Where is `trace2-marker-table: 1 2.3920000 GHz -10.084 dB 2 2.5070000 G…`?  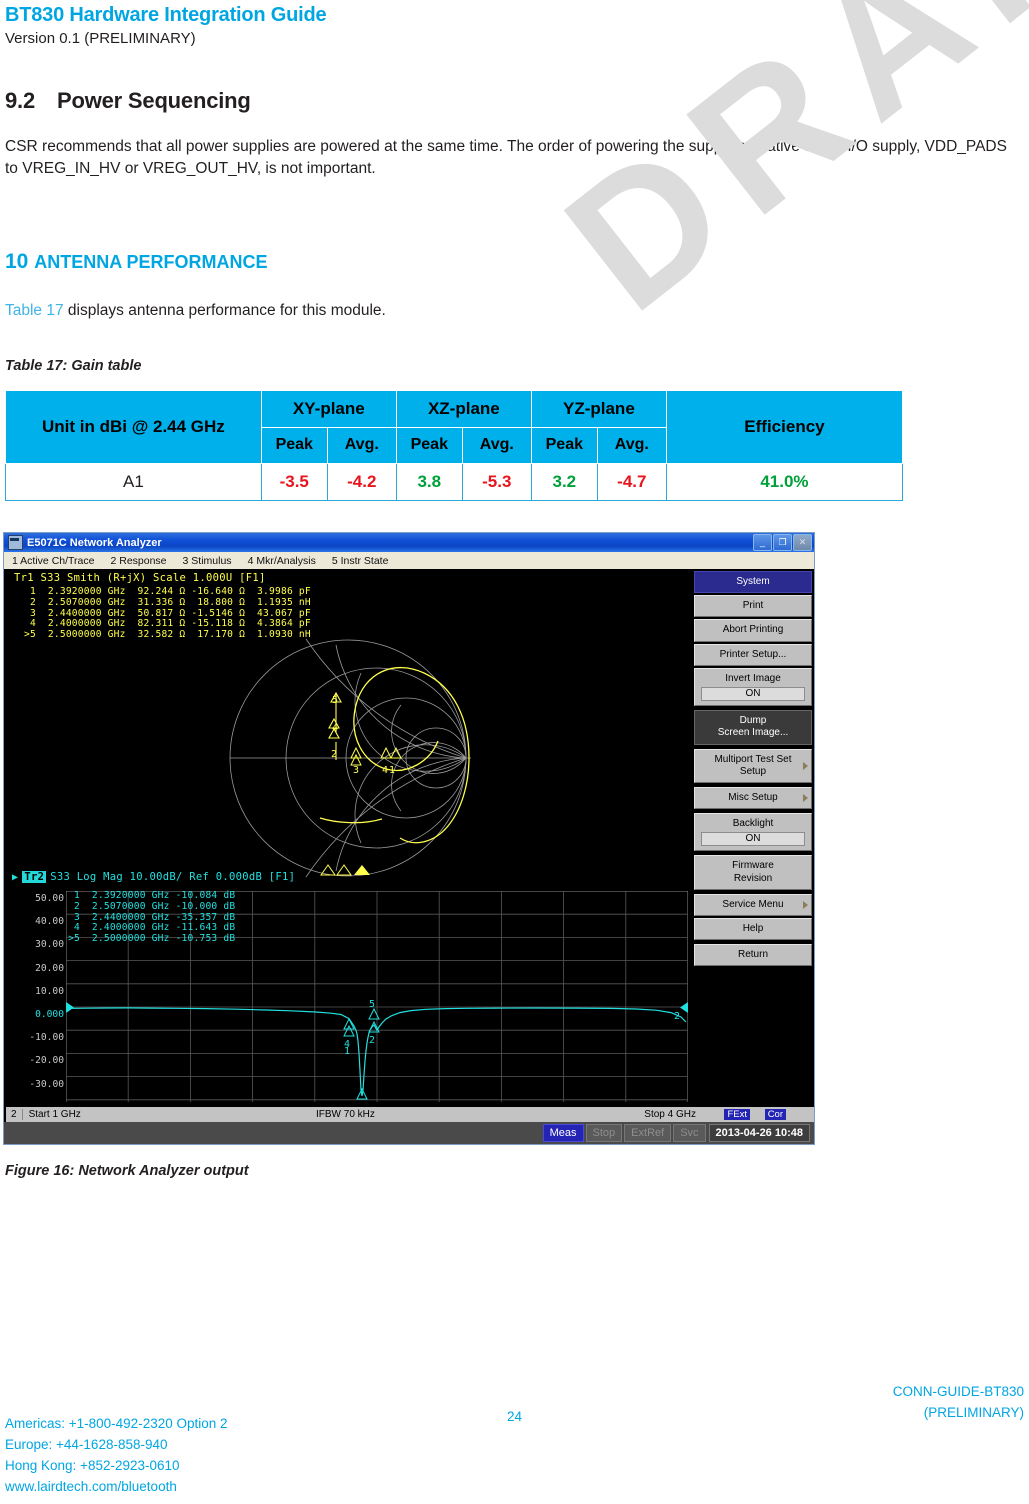
trace2-marker-table: 1 2.3920000 GHz -10.084 dB 2 2.5070000 G… is located at coordinates (152, 917).